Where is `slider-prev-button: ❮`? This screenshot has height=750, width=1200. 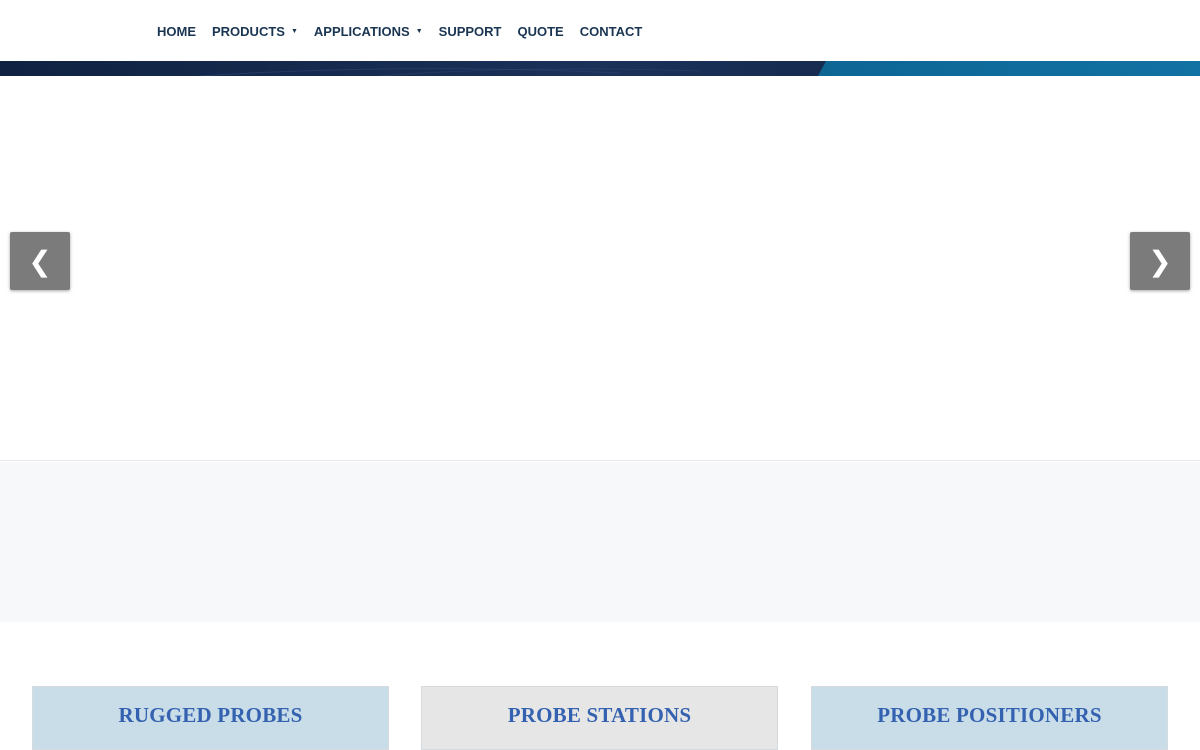 slider-prev-button: ❮ is located at coordinates (40, 261).